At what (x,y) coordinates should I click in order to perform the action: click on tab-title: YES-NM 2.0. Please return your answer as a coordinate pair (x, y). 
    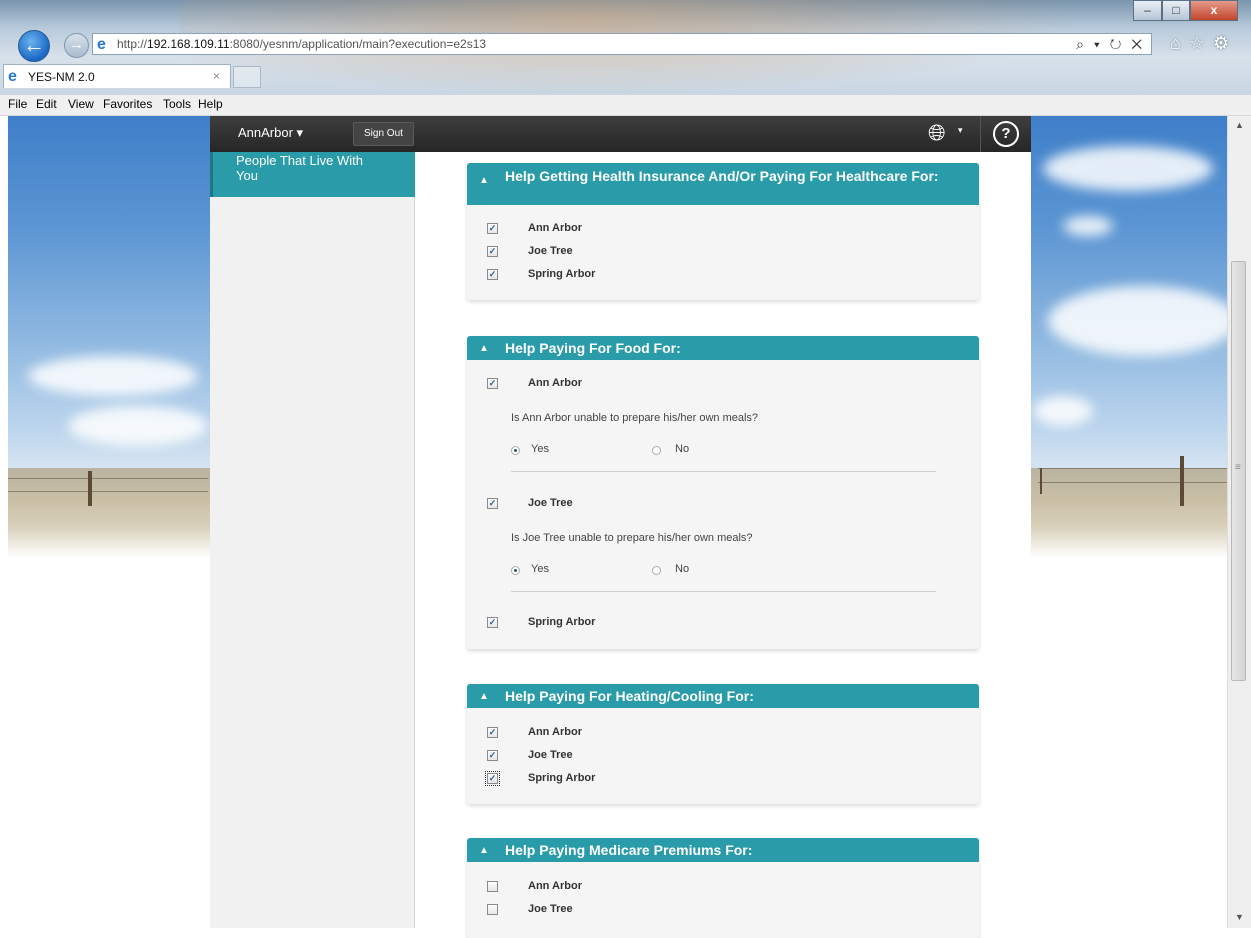
    Looking at the image, I should click on (61, 77).